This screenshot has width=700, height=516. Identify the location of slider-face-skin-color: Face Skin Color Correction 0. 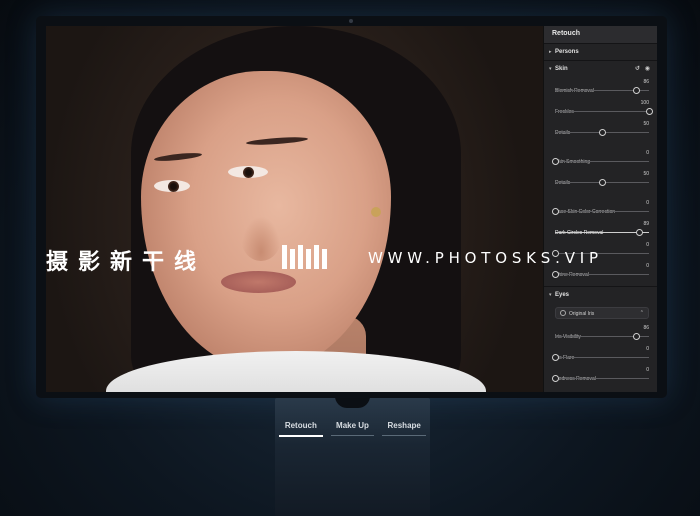
(600, 208).